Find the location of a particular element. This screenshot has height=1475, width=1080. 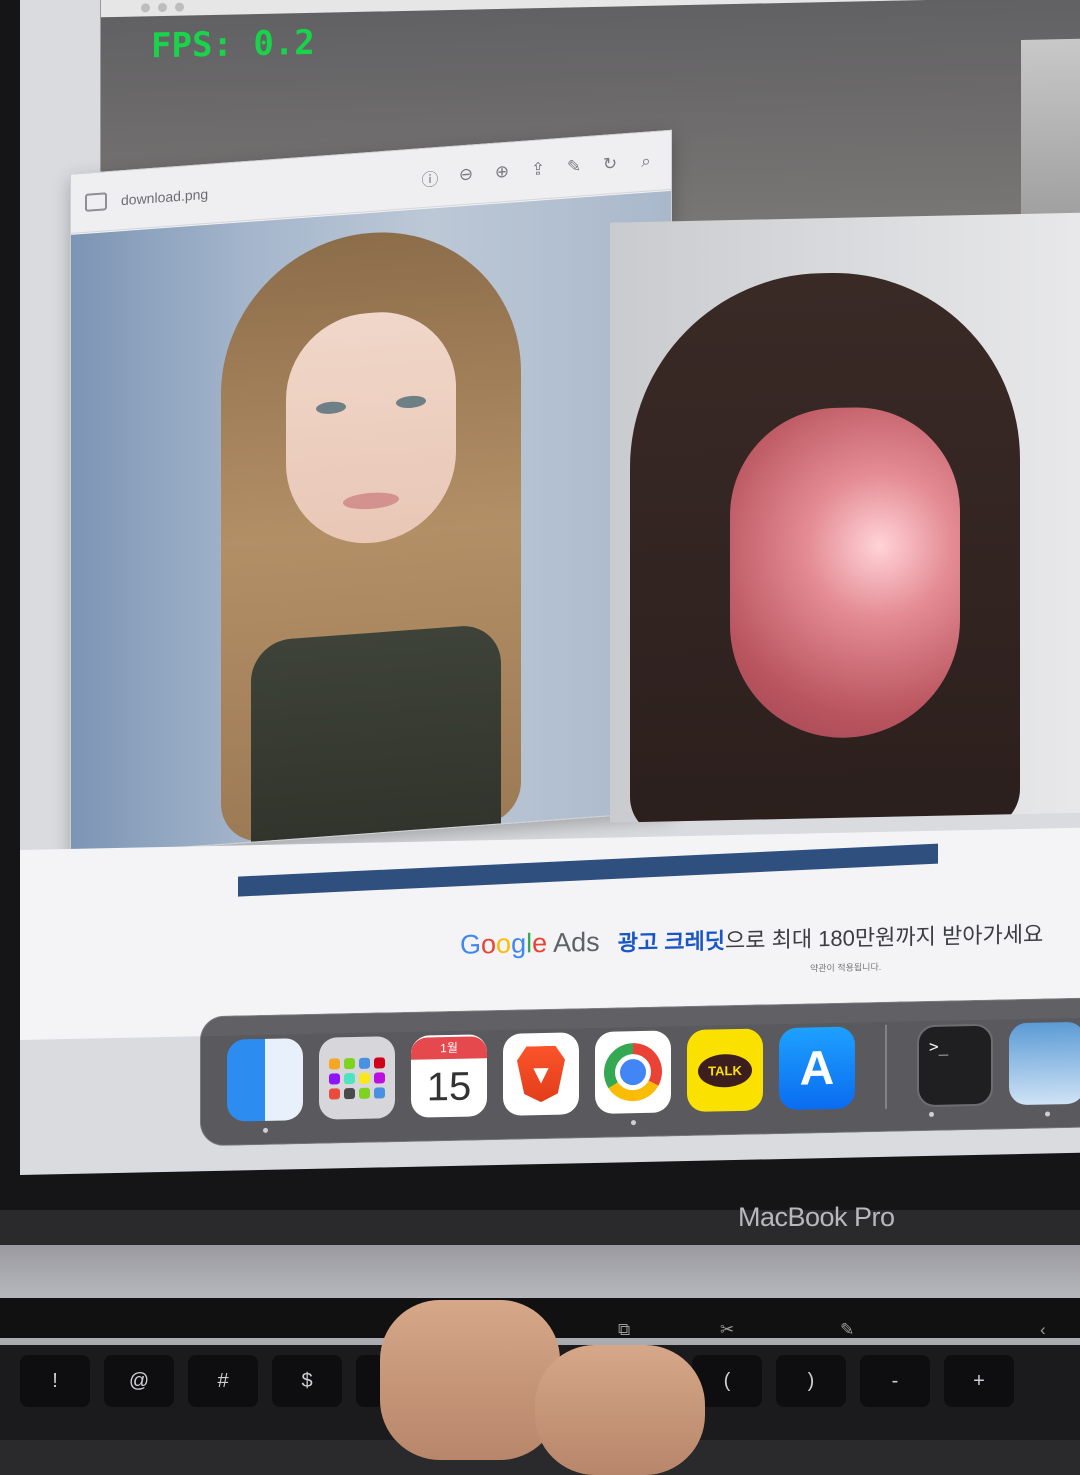

keyboard-key: - is located at coordinates (895, 1381).